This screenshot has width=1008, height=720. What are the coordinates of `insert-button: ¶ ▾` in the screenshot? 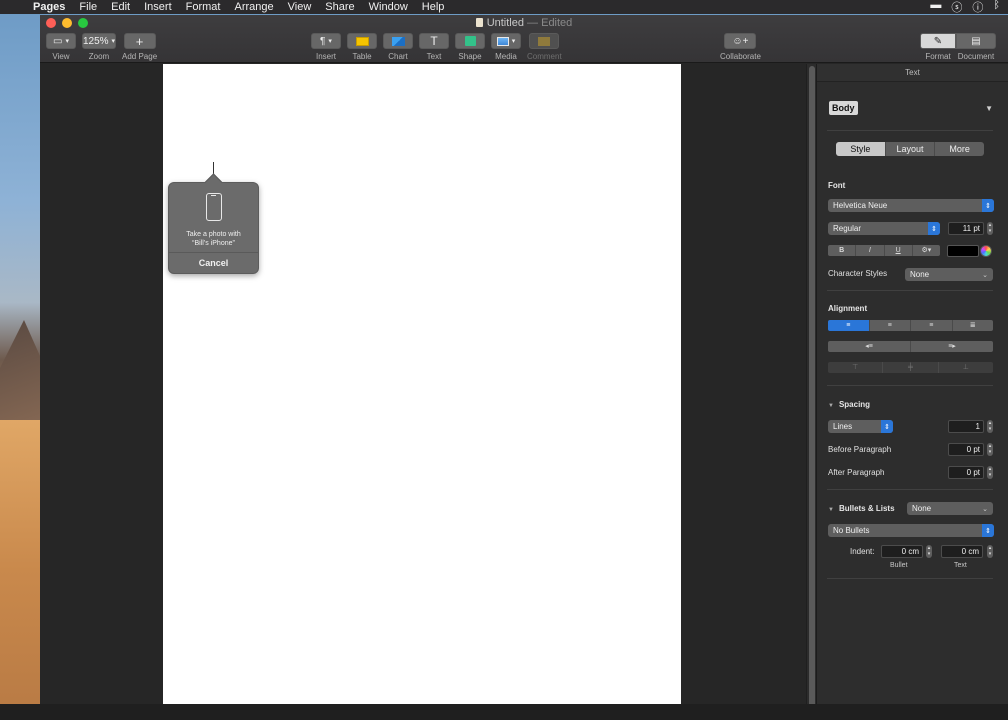 It's located at (326, 41).